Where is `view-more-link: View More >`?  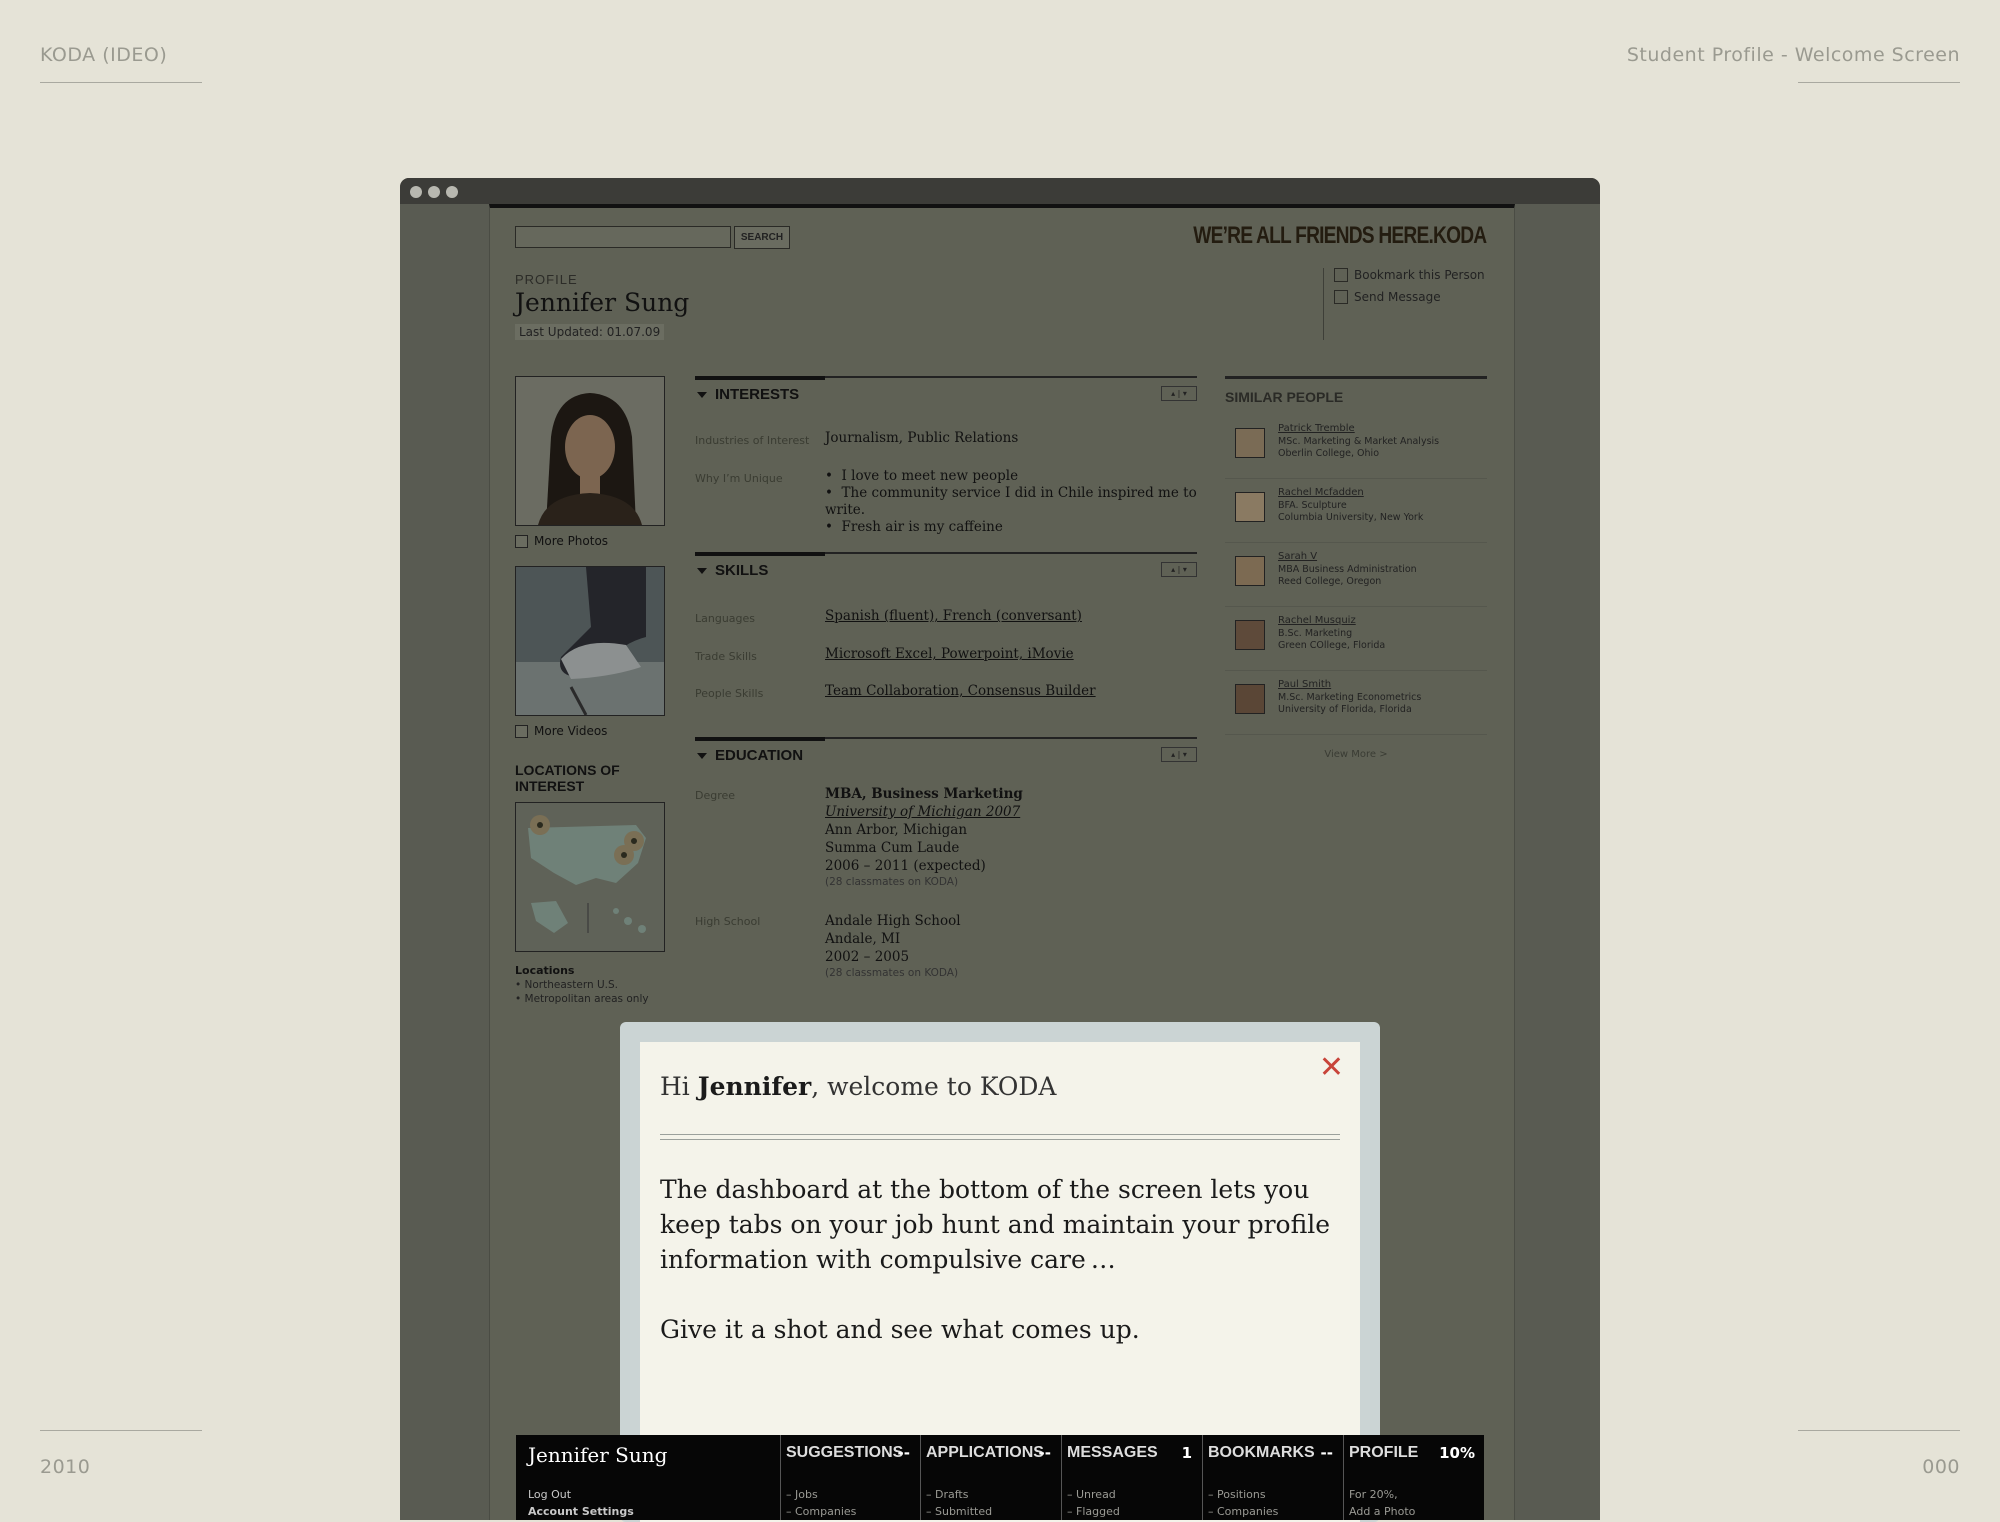
view-more-link: View More > is located at coordinates (1356, 754).